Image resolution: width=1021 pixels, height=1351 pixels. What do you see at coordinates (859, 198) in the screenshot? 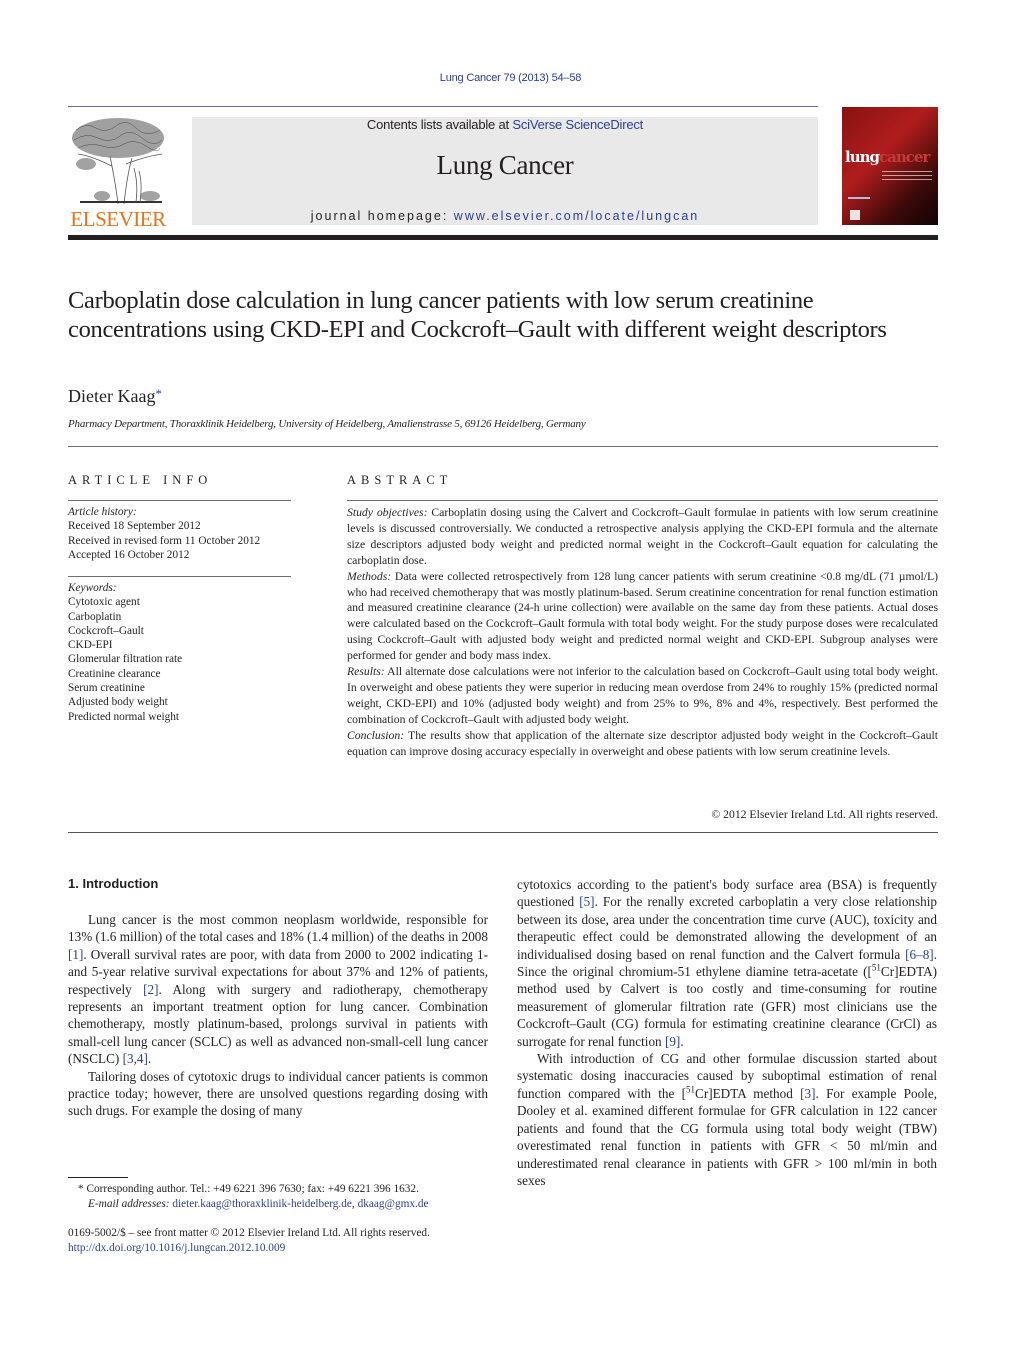
I see `cover-strip` at bounding box center [859, 198].